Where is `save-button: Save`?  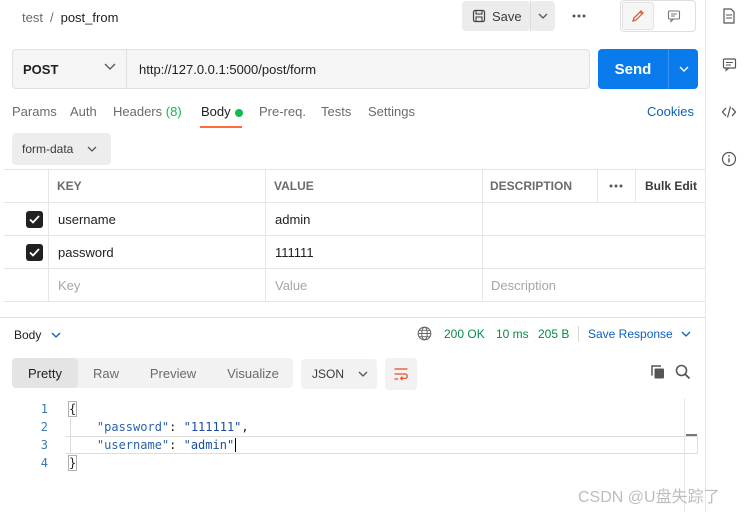
save-button: Save is located at coordinates (496, 16).